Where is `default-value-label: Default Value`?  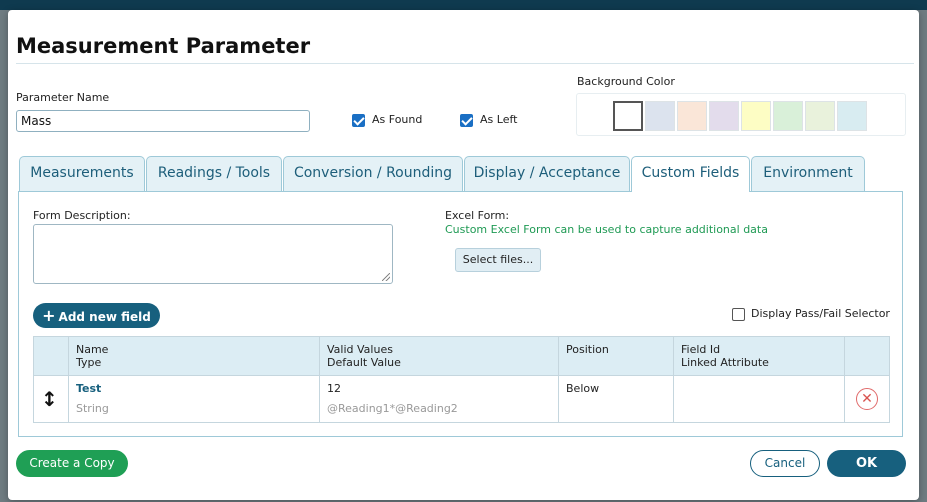
default-value-label: Default Value is located at coordinates (364, 362).